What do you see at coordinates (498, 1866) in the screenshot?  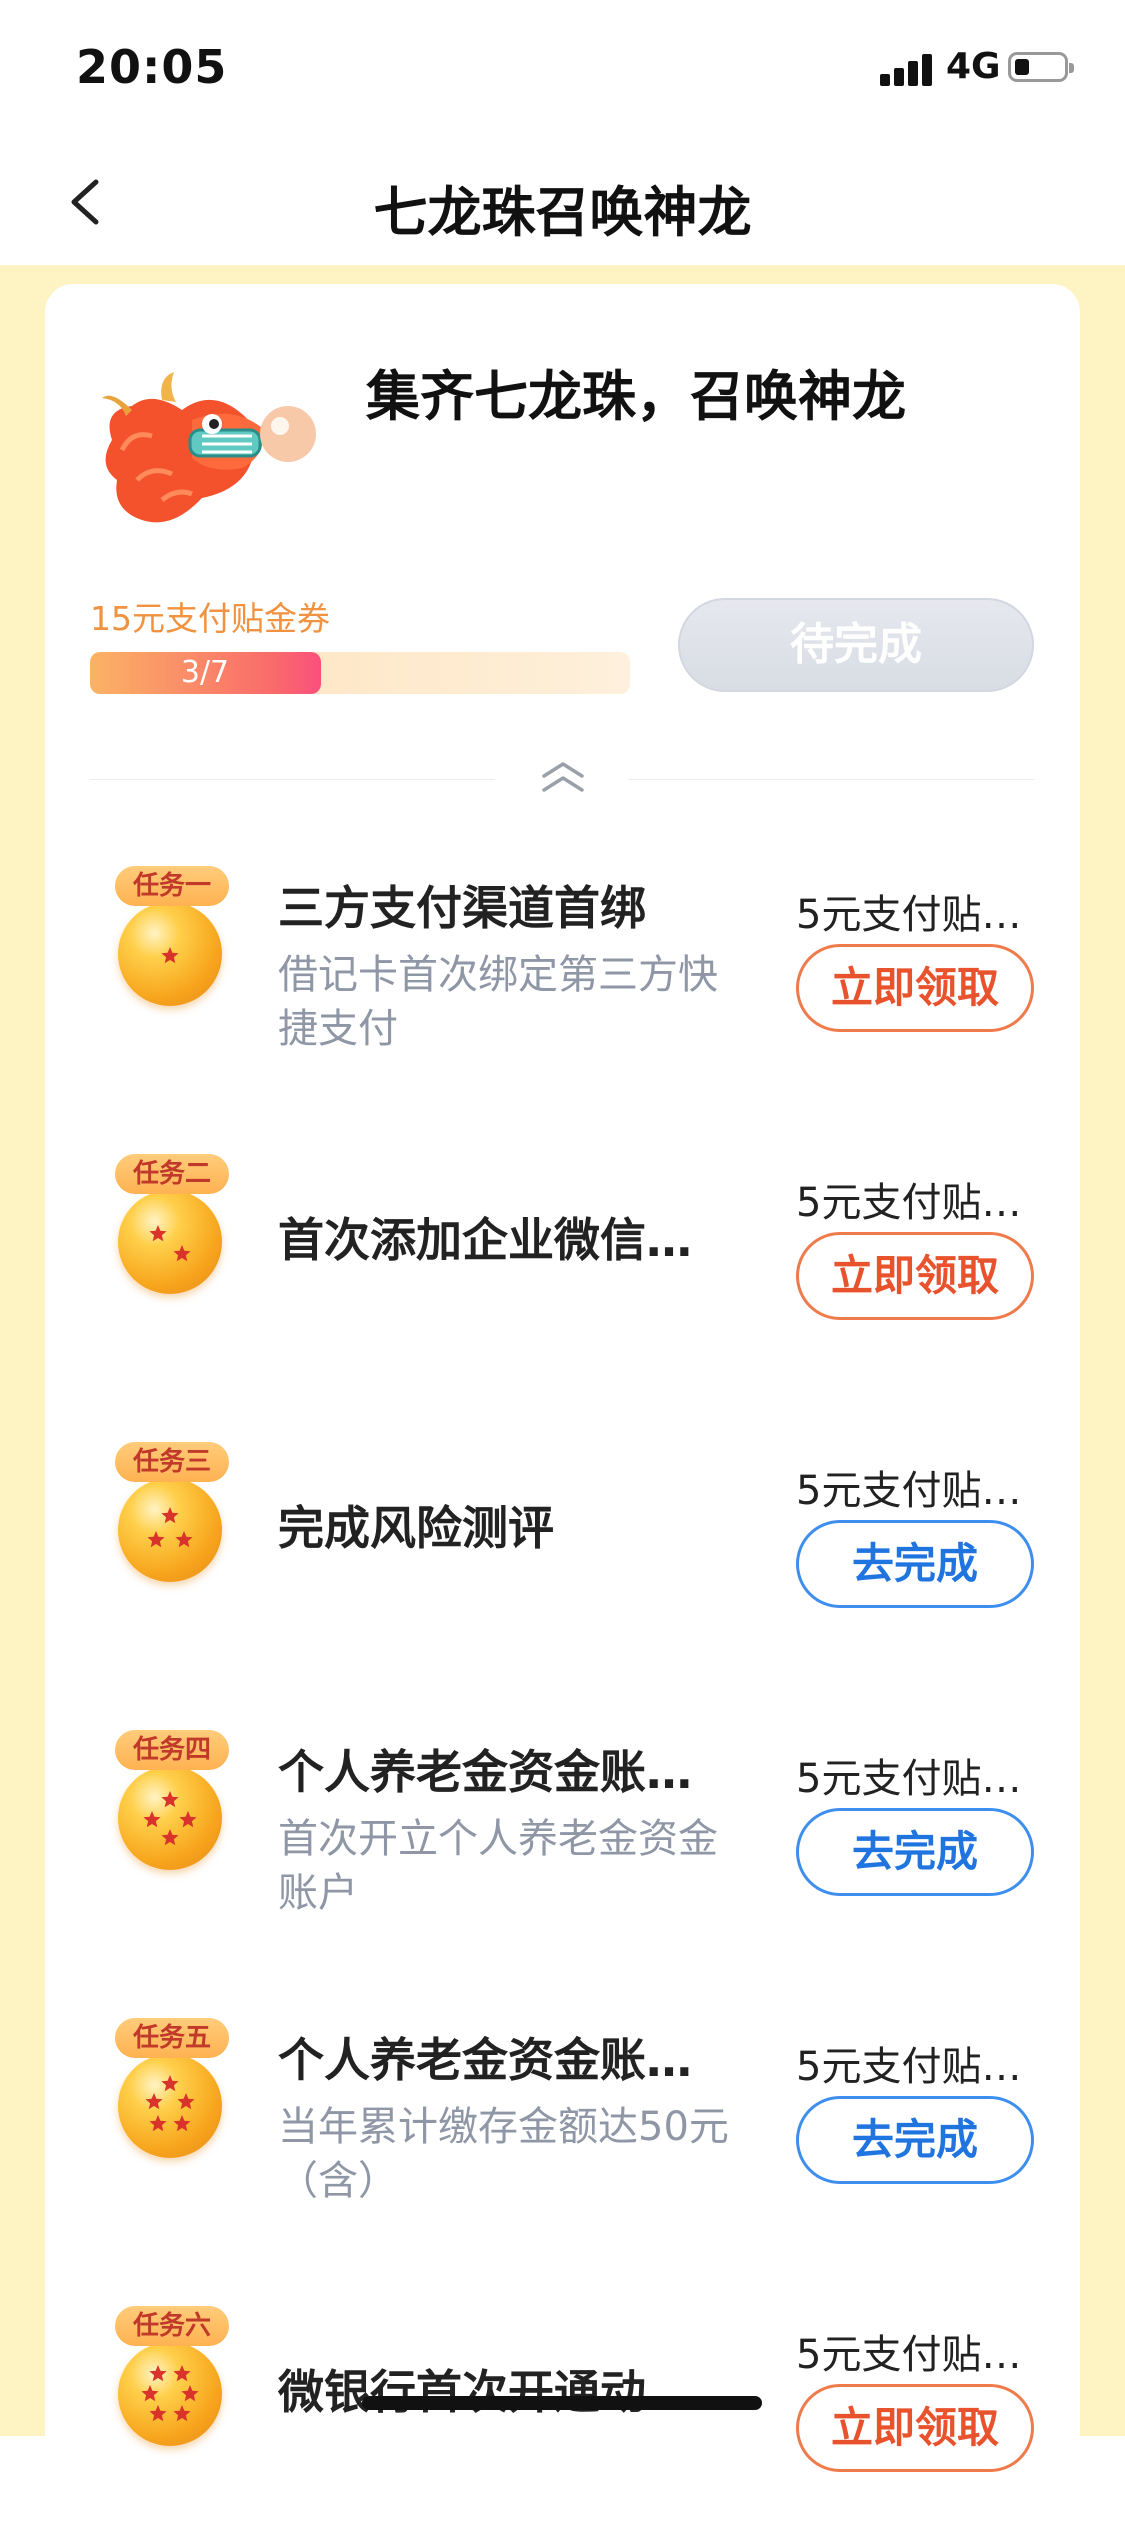 I see `task-description: 首次开立个人养老金资金账户` at bounding box center [498, 1866].